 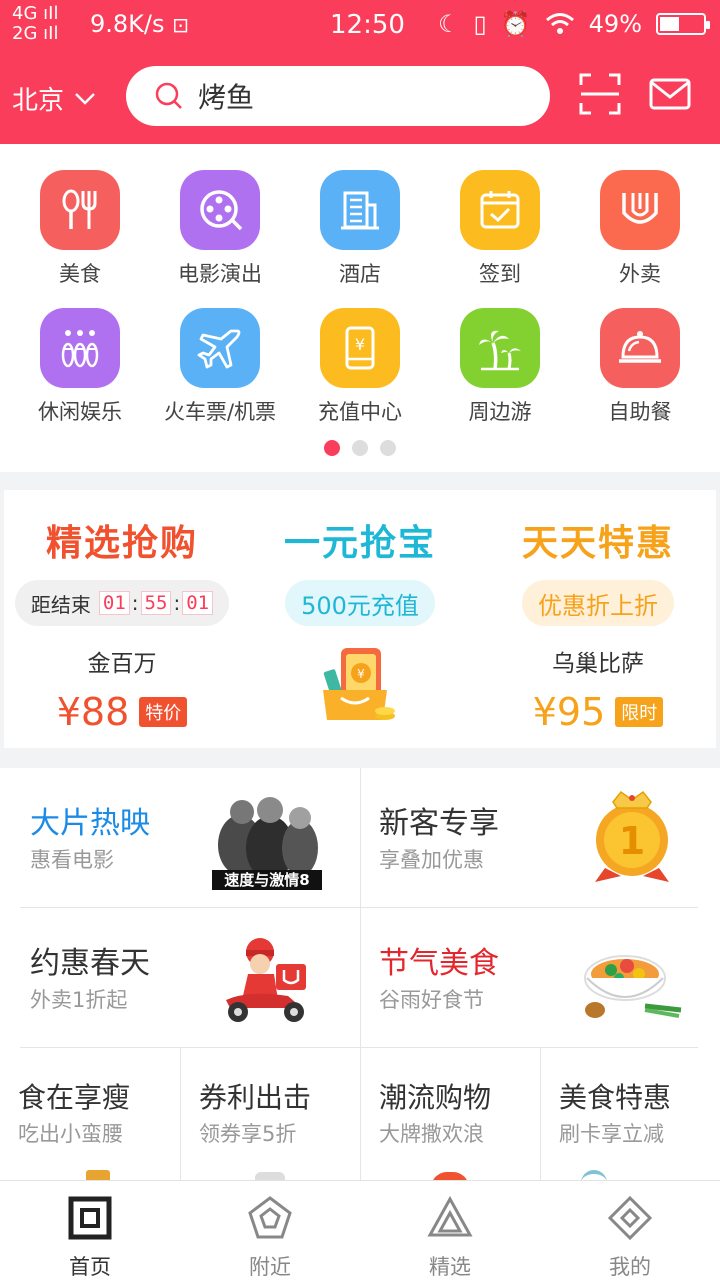 I want to click on spring-deal-subtitle: 外卖1折起, so click(x=79, y=1000).